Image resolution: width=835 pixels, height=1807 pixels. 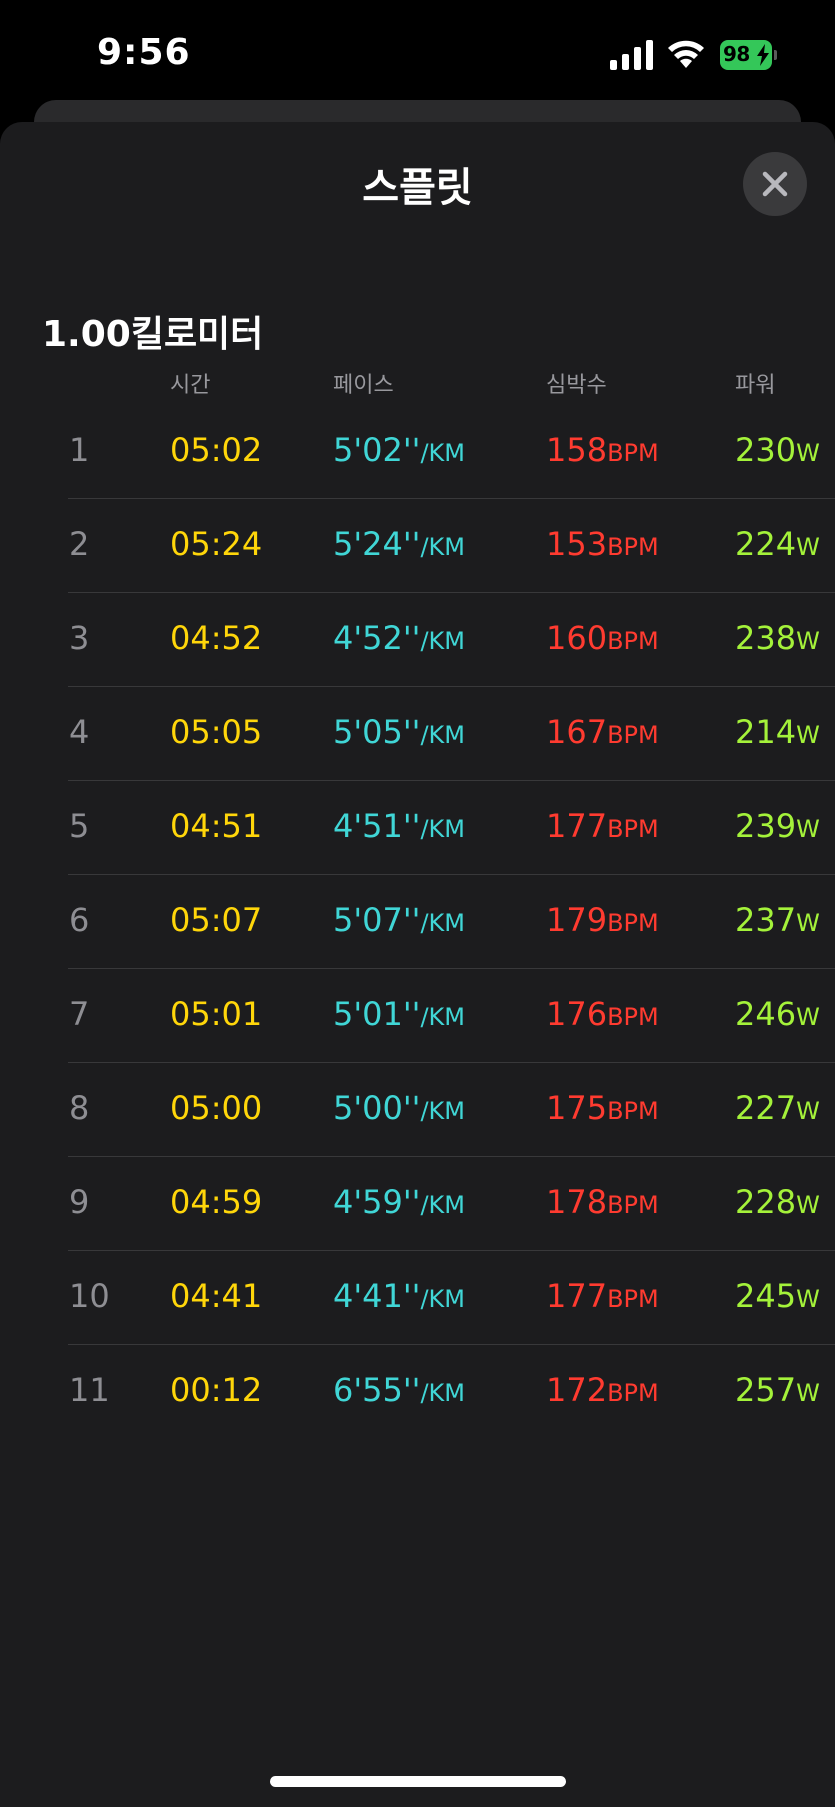 I want to click on split-row: 8 05:00 5'00''/KM 175BPM 227W, so click(x=417, y=1110).